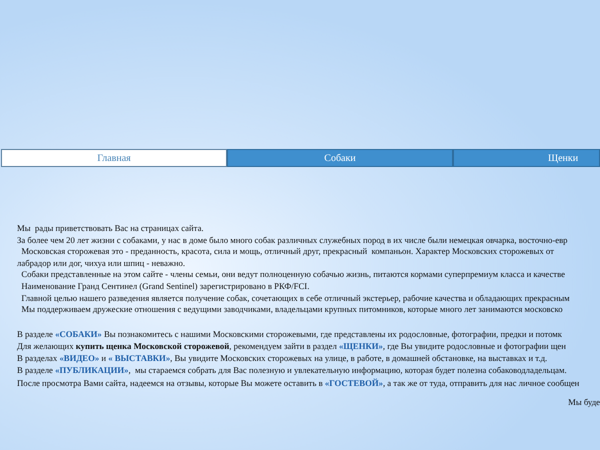 The image size is (600, 450). I want to click on section-link: «ГОСТЕВОЙ», so click(353, 383).